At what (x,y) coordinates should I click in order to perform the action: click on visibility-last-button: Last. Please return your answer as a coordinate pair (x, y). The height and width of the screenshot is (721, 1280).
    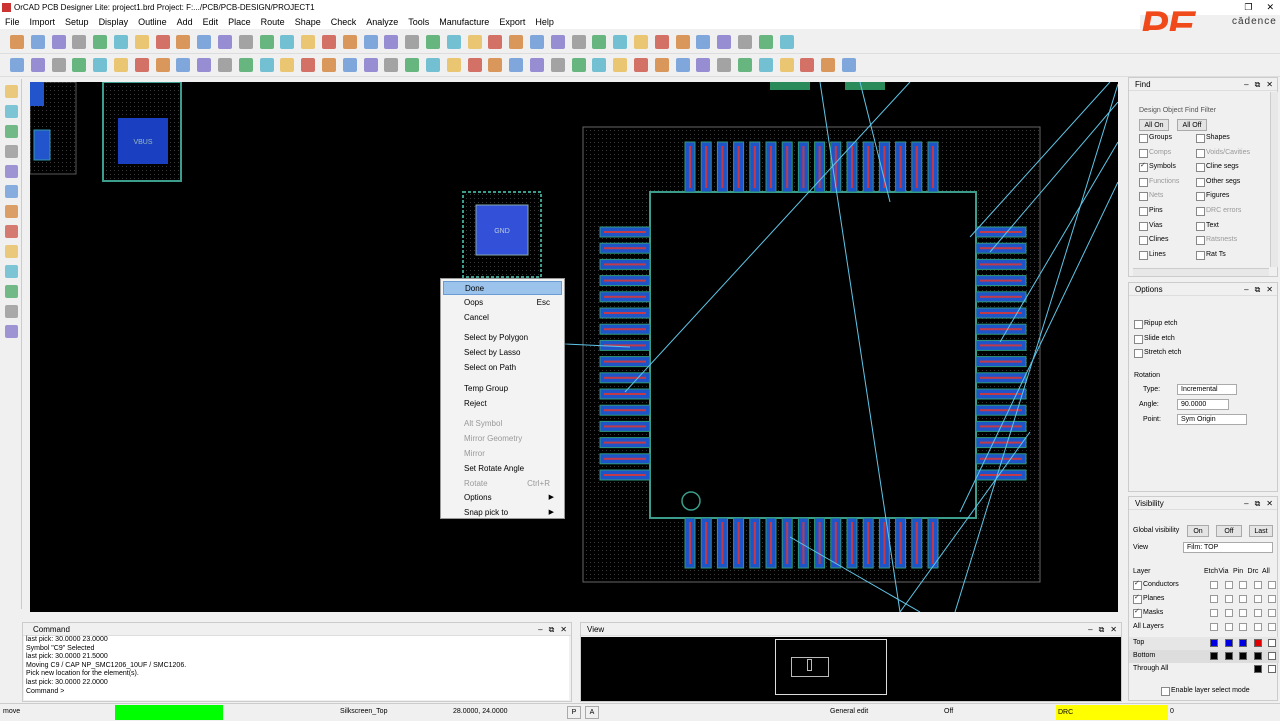
    Looking at the image, I should click on (1261, 531).